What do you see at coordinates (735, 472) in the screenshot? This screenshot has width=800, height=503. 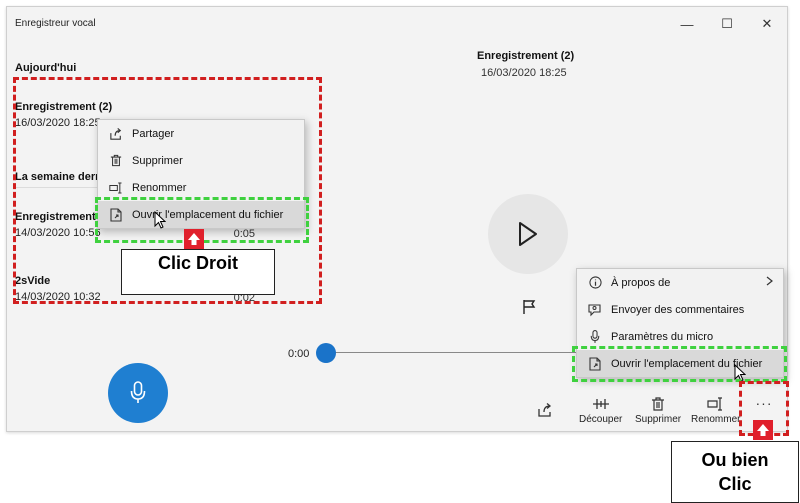 I see `or-click-callout: Ou bien Clic` at bounding box center [735, 472].